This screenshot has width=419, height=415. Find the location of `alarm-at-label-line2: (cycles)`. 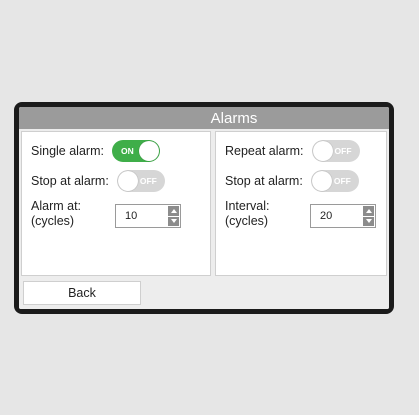

alarm-at-label-line2: (cycles) is located at coordinates (53, 221).